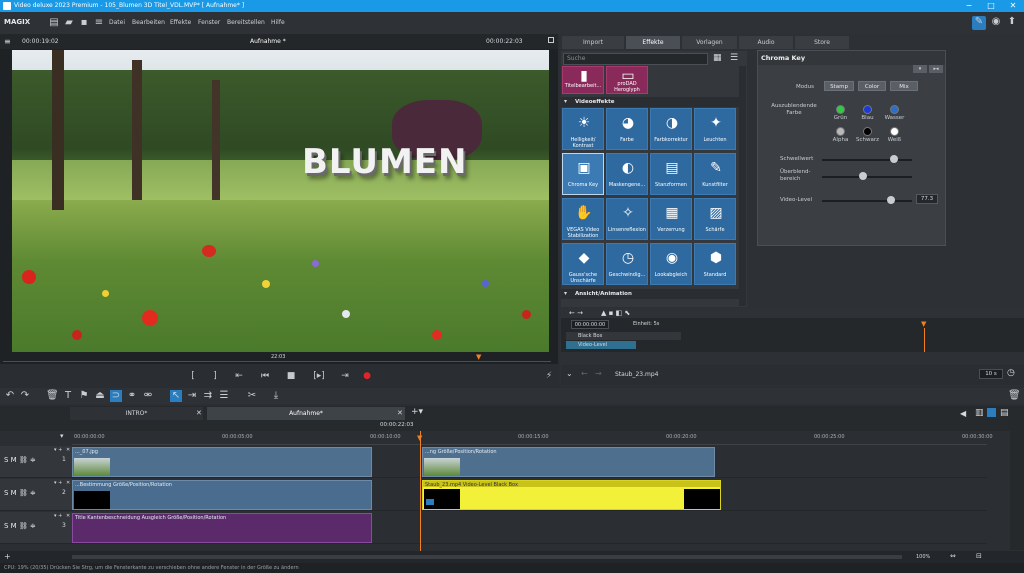  I want to click on timeline-vertical-scrollbar, so click(1017, 485).